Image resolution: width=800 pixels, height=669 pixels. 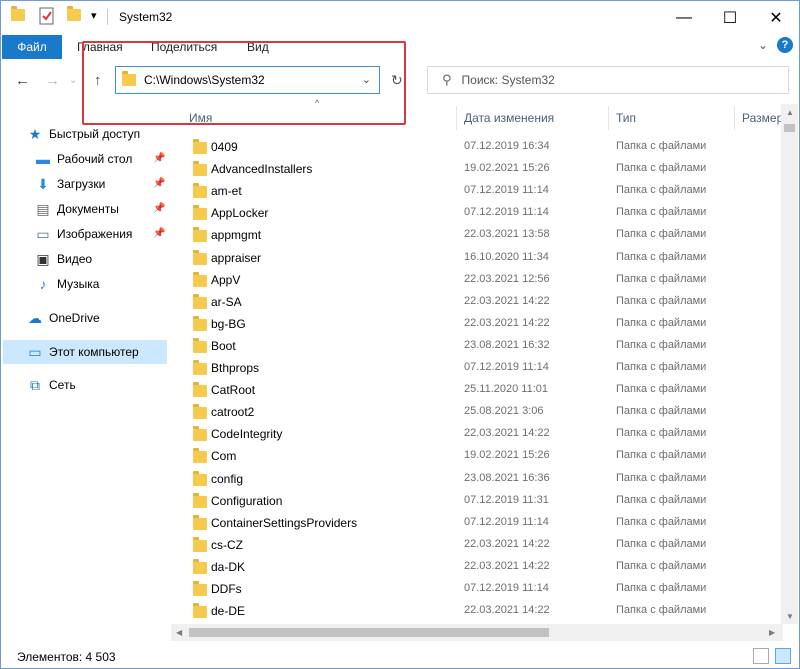 I want to click on sidebar-item-quick-access: ★ Быстрый доступ, so click(x=110, y=134).